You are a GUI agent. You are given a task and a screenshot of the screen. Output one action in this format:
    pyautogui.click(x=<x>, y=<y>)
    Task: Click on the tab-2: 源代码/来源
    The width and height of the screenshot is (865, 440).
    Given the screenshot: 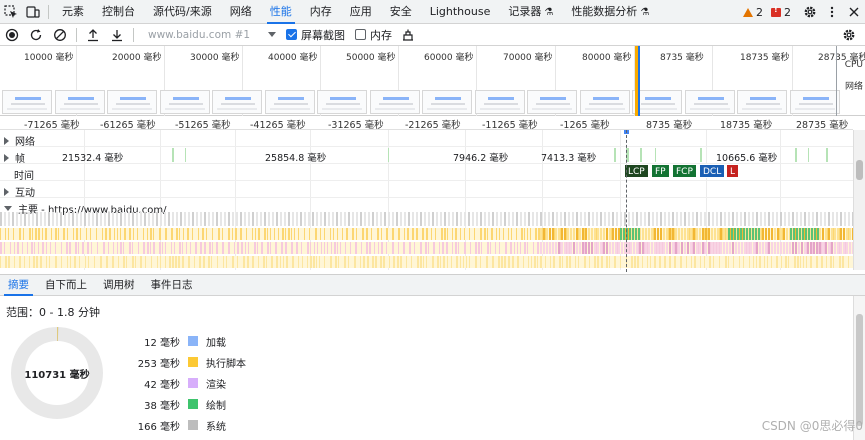 What is the action you would take?
    pyautogui.click(x=182, y=12)
    